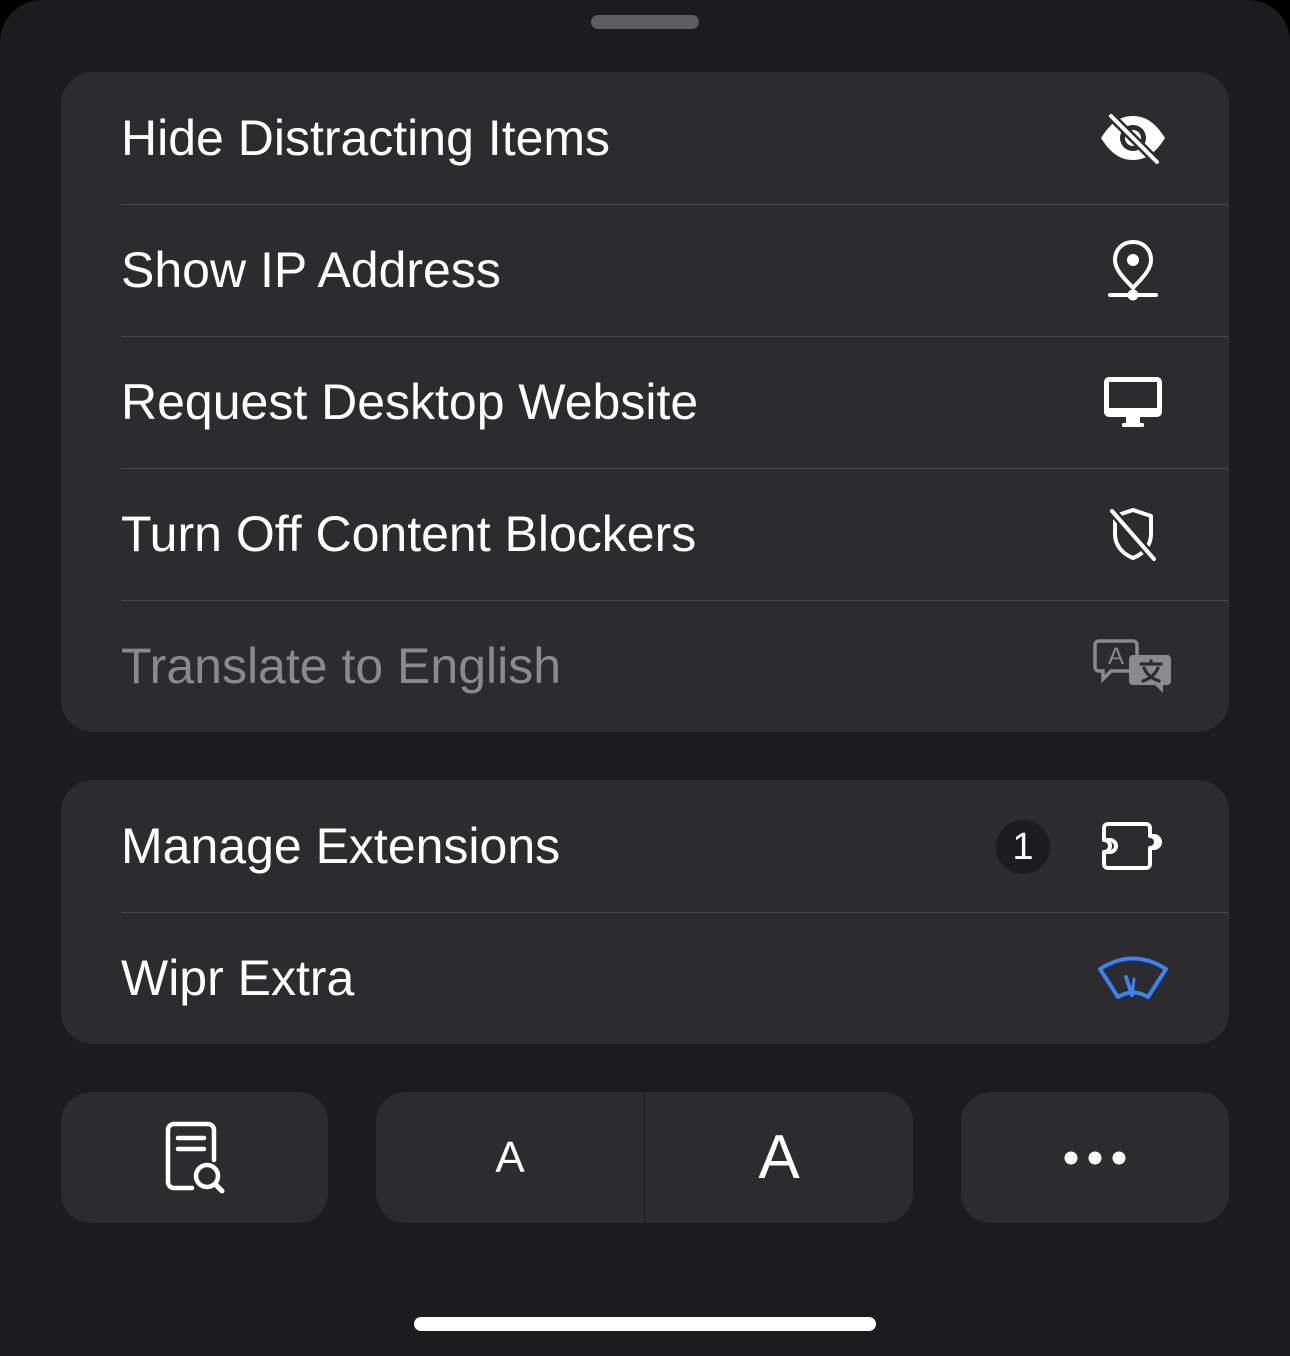 The height and width of the screenshot is (1356, 1290). I want to click on menu-item-translate-to-english: Translate to English A, so click(645, 666).